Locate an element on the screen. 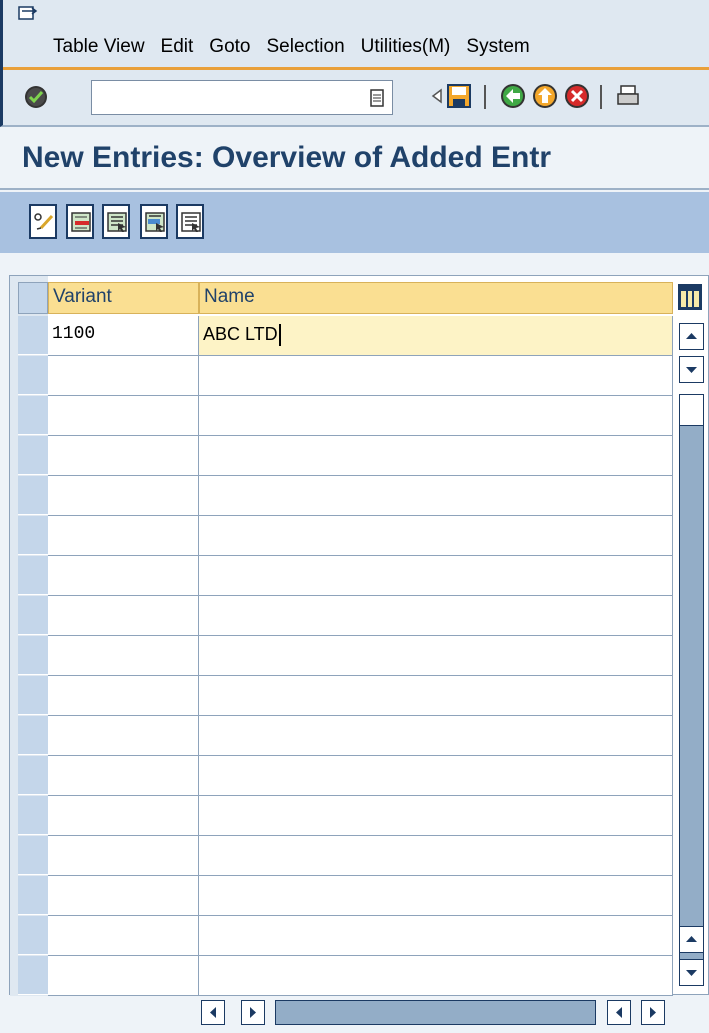  menu-utilities: Utilities(M) is located at coordinates (406, 47).